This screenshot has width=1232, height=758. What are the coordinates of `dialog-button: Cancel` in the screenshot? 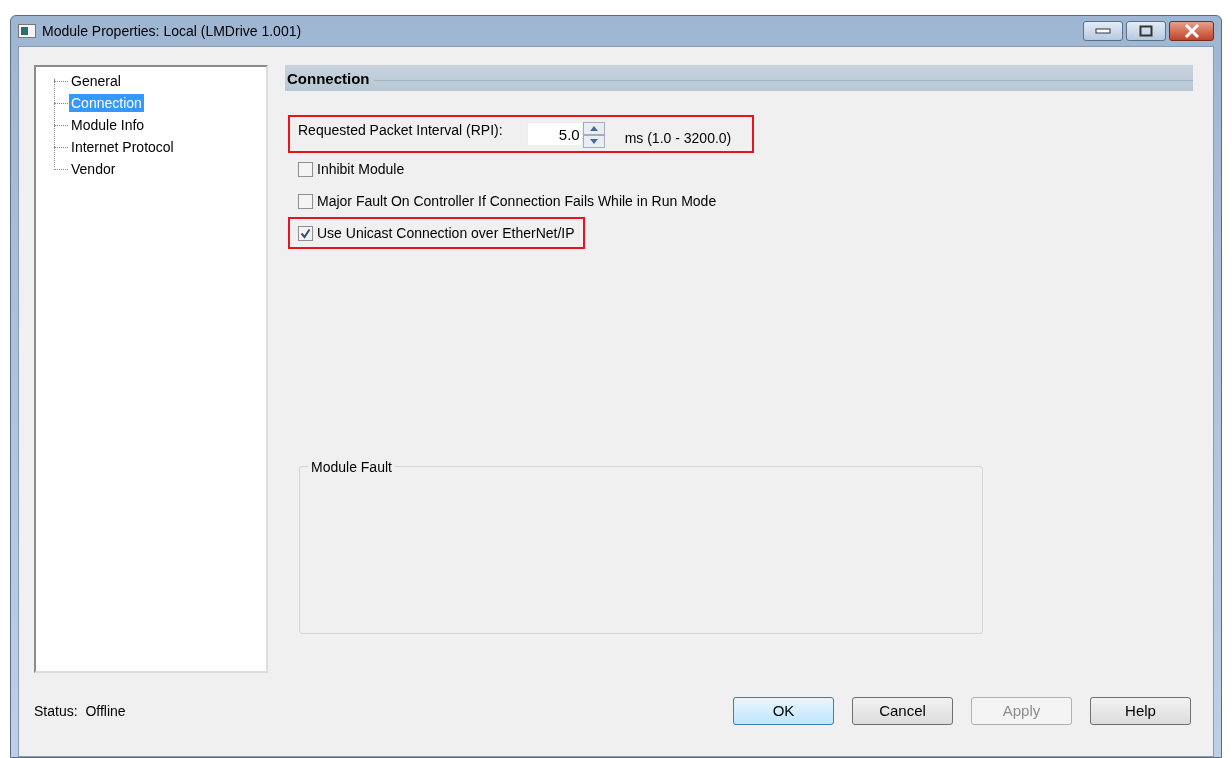 It's located at (902, 710).